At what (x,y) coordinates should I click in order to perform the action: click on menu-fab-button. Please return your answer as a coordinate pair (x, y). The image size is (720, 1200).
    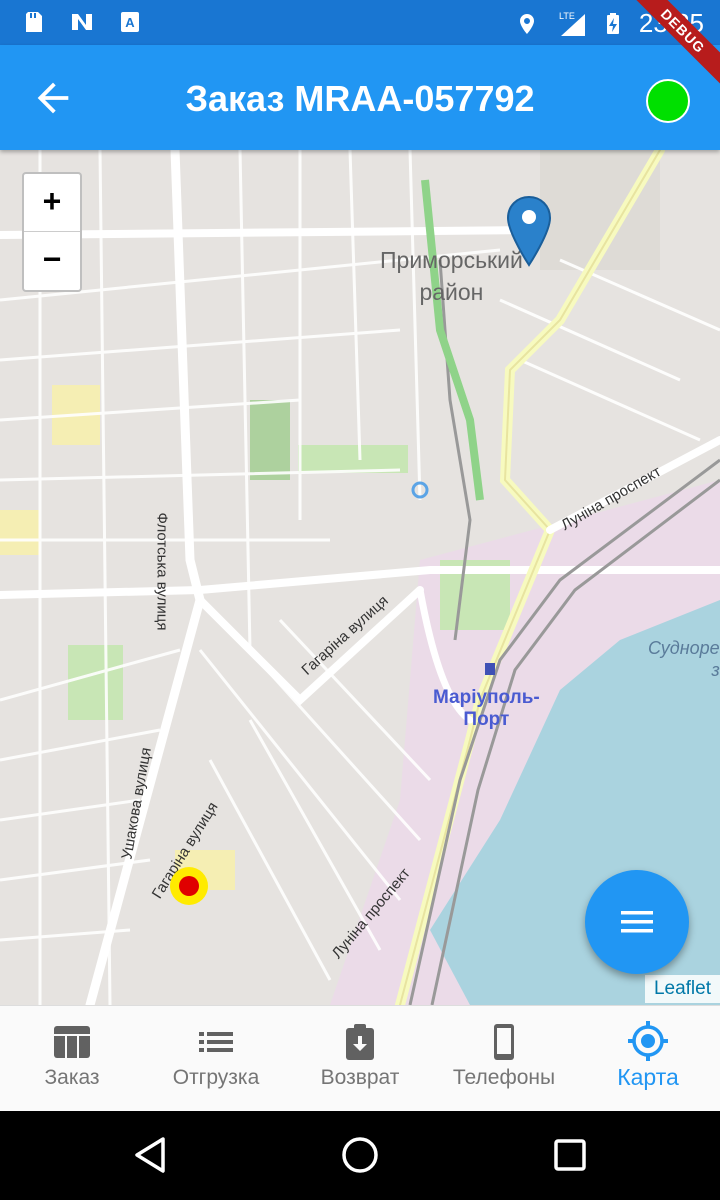
    Looking at the image, I should click on (637, 922).